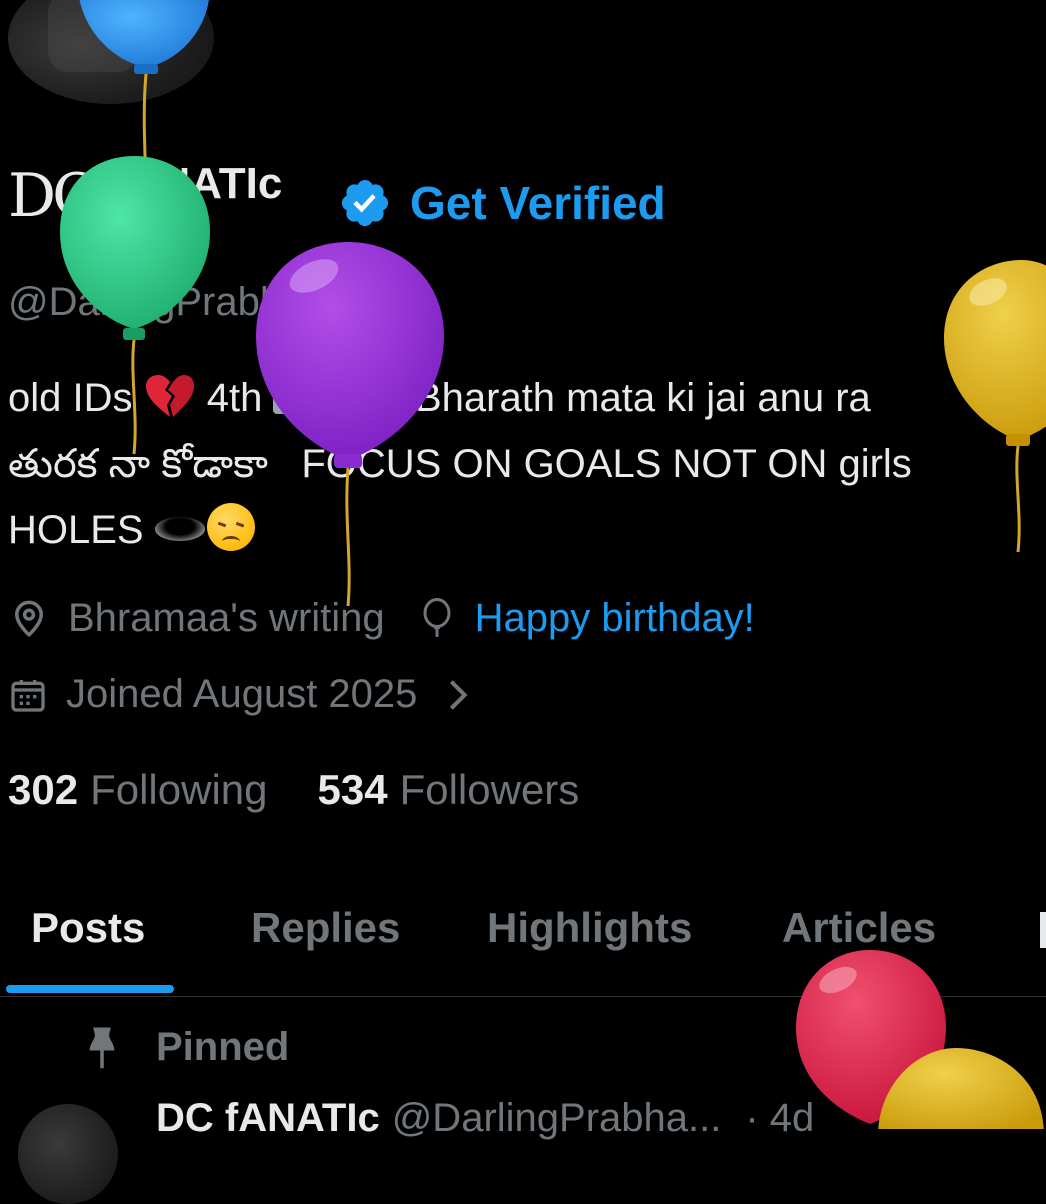 The image size is (1046, 1204). What do you see at coordinates (88, 928) in the screenshot?
I see `tab-posts: Posts` at bounding box center [88, 928].